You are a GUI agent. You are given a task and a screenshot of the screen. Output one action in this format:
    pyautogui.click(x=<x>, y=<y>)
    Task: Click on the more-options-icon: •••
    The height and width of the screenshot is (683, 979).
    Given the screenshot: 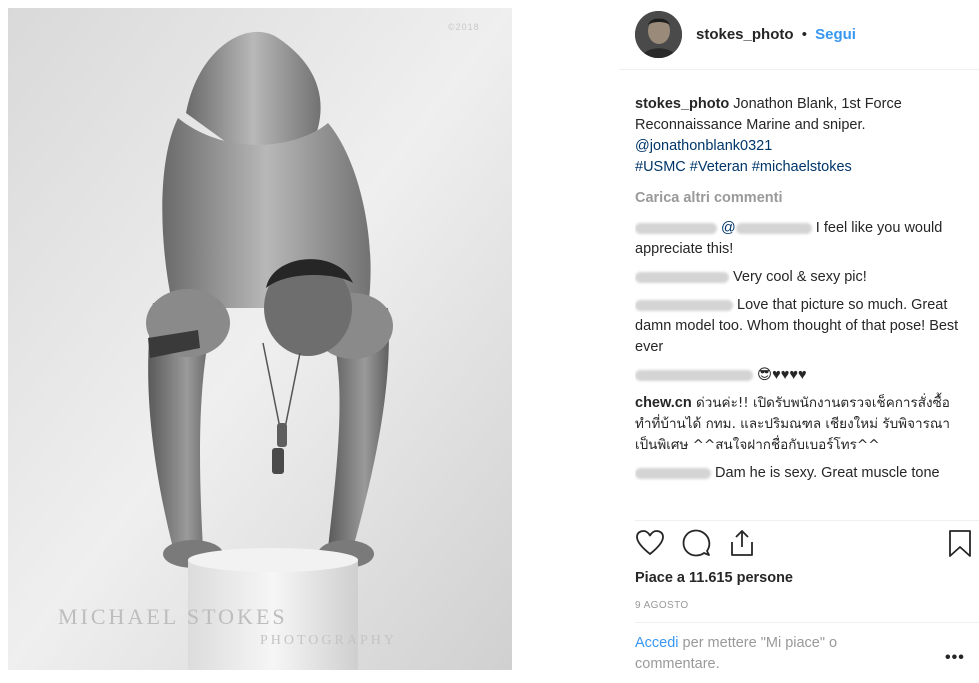 What is the action you would take?
    pyautogui.click(x=955, y=658)
    